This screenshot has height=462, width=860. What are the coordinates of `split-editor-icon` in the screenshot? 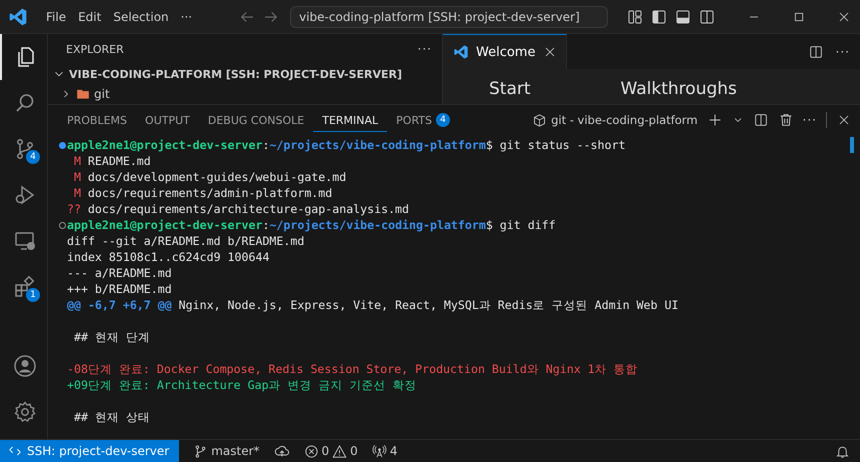 It's located at (816, 52).